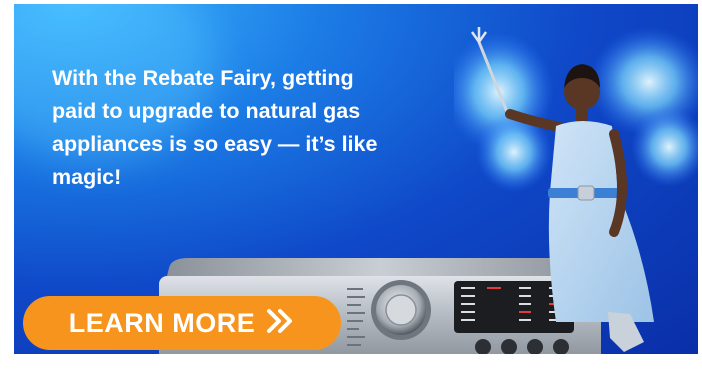  What do you see at coordinates (162, 322) in the screenshot?
I see `learn-more-label: LEARN MORE` at bounding box center [162, 322].